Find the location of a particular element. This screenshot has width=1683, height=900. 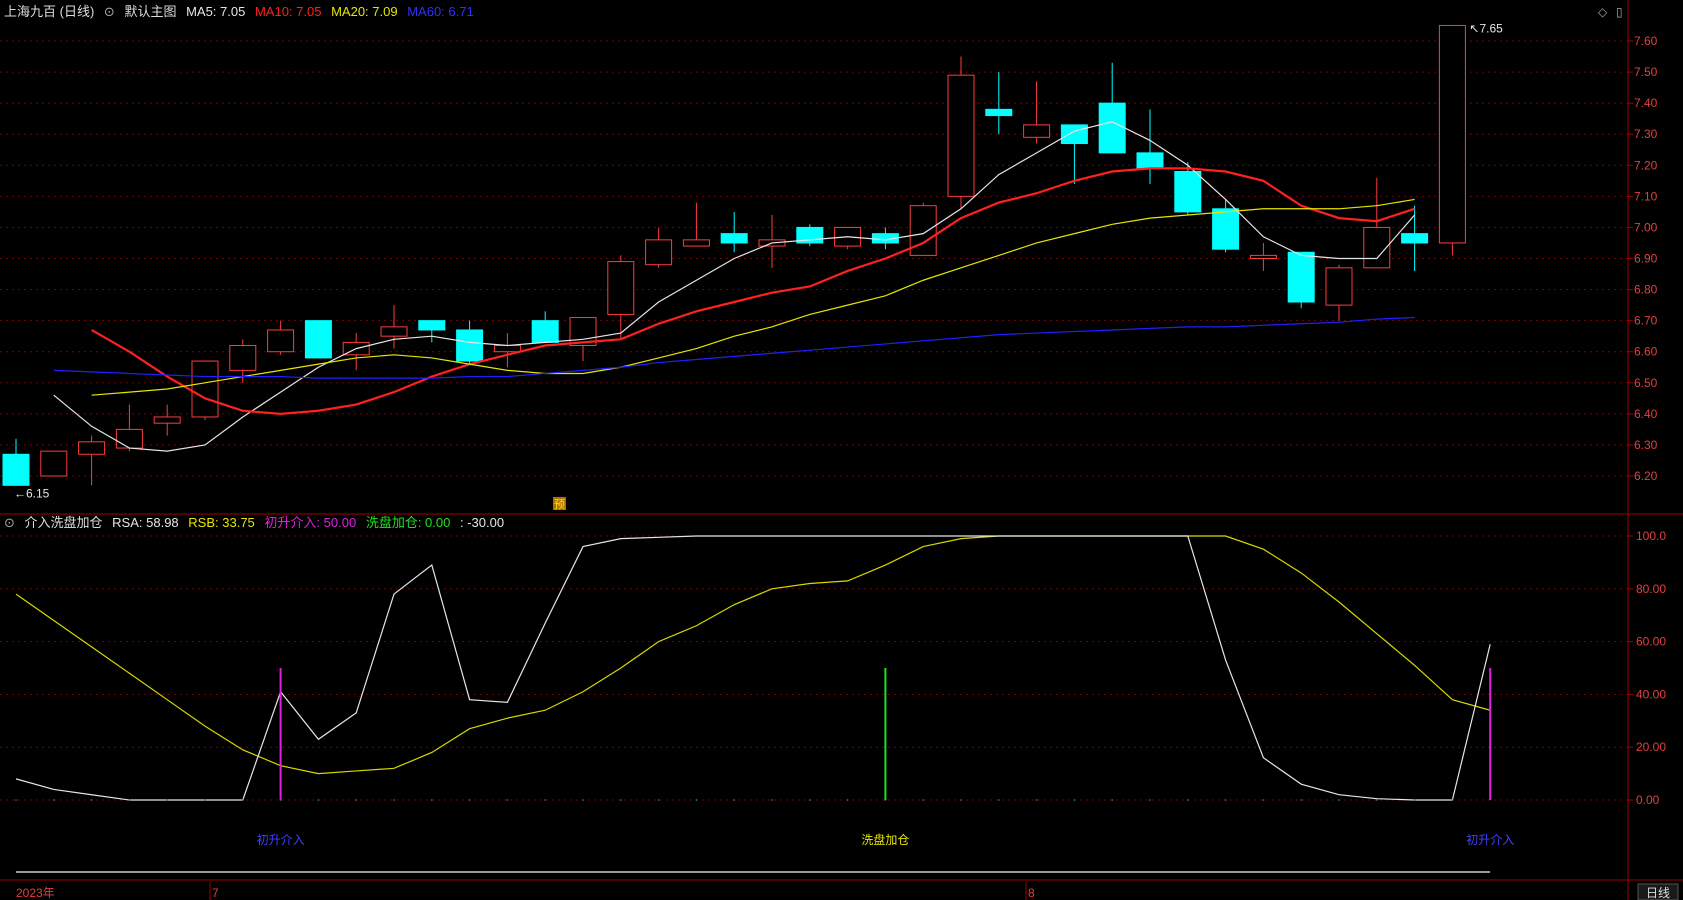

ma-line-ma60 is located at coordinates (734, 347).